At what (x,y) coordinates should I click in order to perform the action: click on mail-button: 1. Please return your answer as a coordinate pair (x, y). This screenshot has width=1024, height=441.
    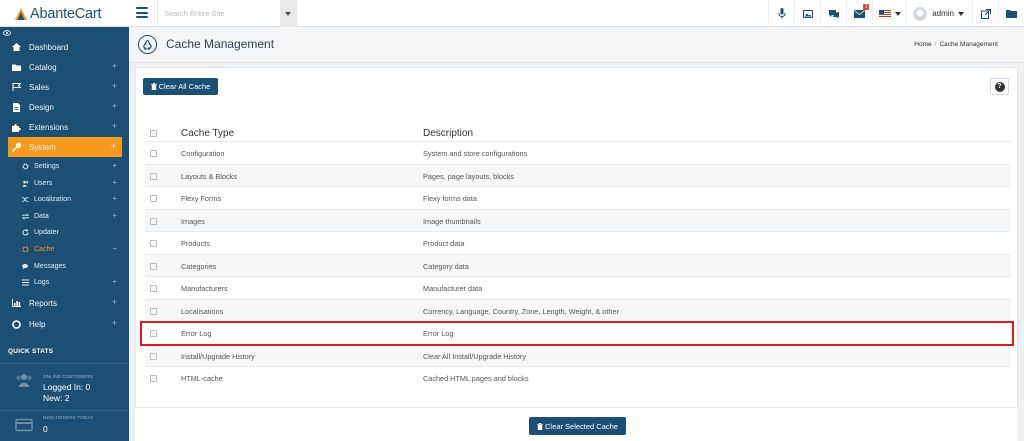
    Looking at the image, I should click on (859, 13).